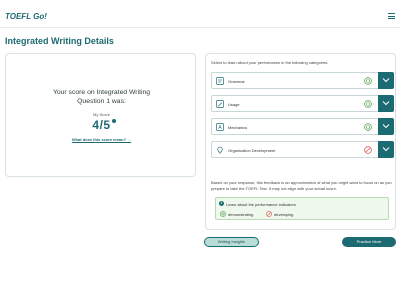  What do you see at coordinates (261, 204) in the screenshot?
I see `legend-title: Learn about the performance indicators` at bounding box center [261, 204].